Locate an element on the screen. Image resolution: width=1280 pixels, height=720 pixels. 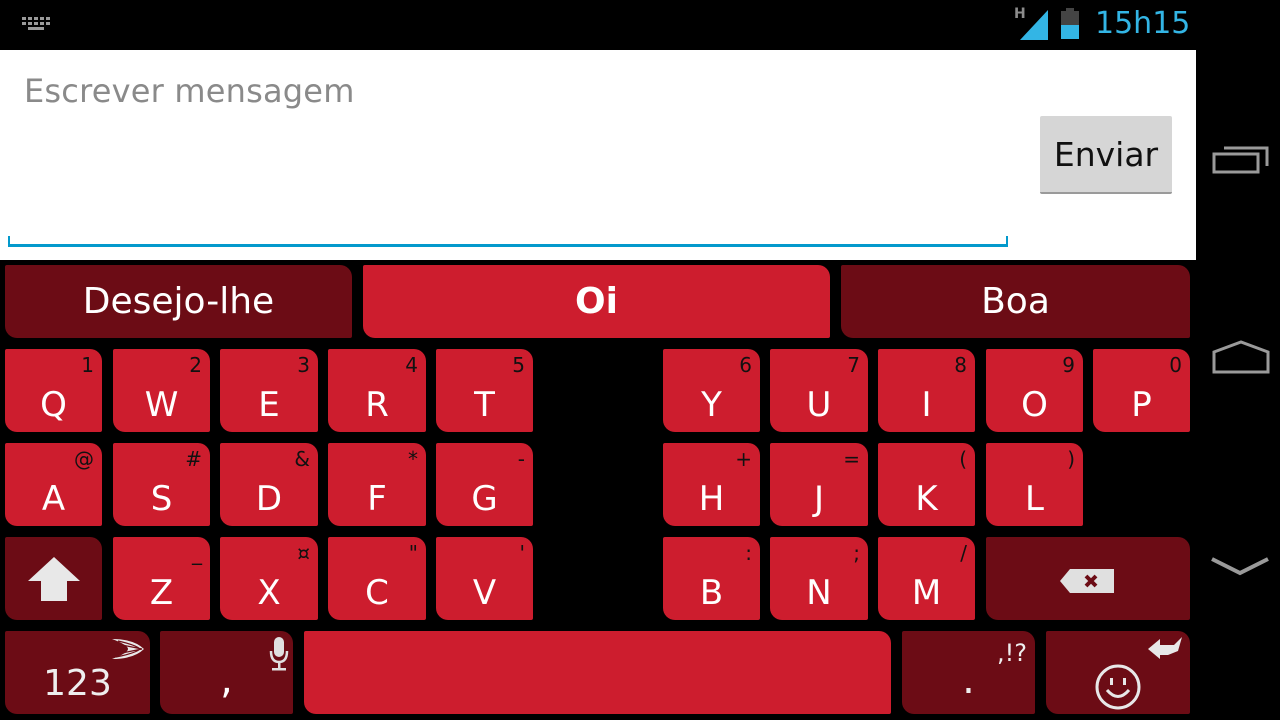
emoji-enter-key is located at coordinates (1118, 672).